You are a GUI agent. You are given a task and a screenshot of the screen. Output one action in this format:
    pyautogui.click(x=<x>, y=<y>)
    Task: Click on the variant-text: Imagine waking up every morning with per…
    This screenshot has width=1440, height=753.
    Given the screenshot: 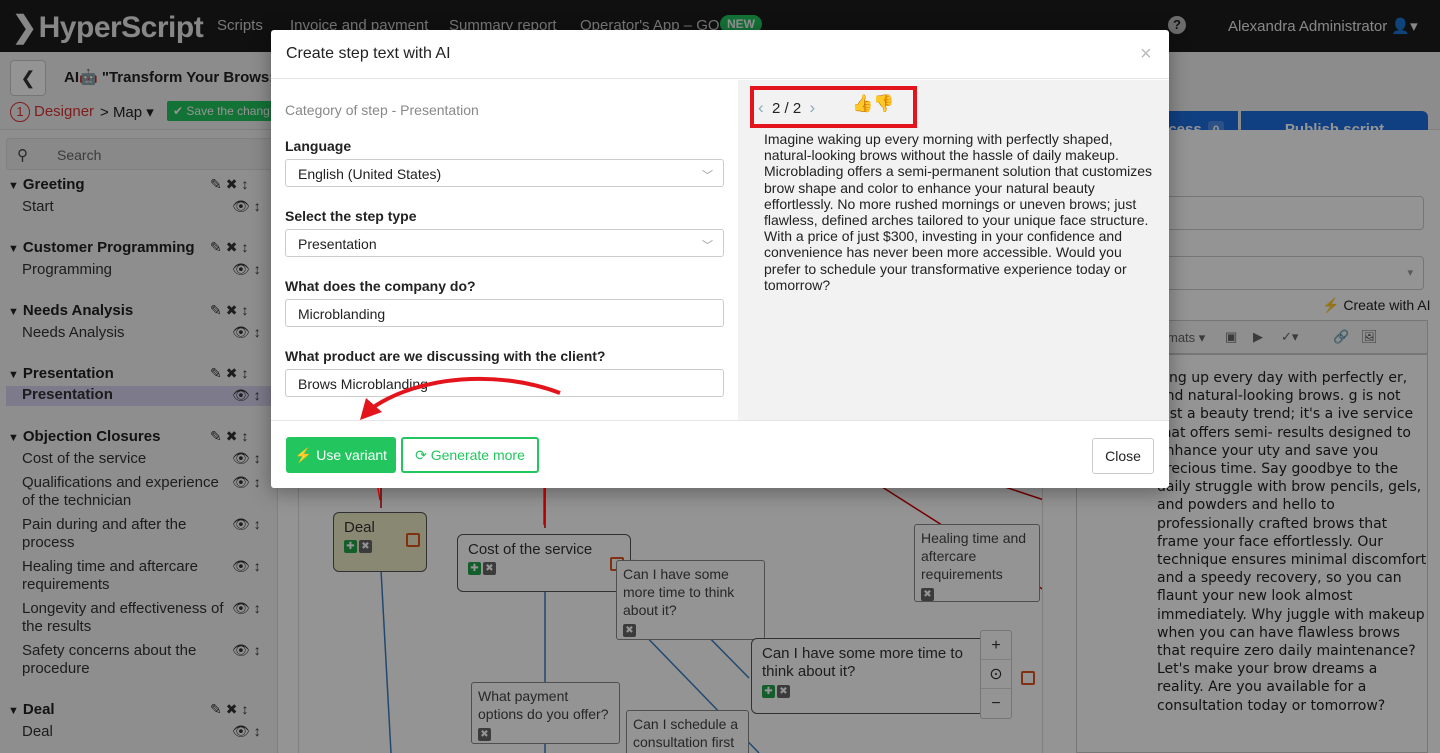 What is the action you would take?
    pyautogui.click(x=958, y=212)
    